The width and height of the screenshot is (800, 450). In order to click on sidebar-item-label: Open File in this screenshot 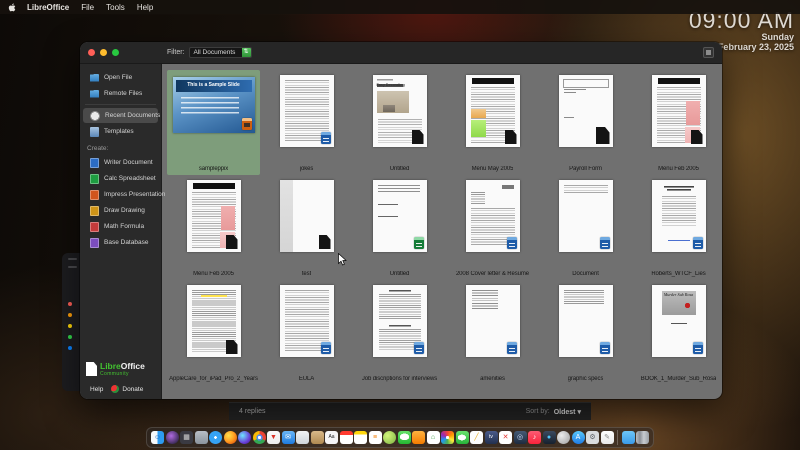, I will do `click(118, 77)`.